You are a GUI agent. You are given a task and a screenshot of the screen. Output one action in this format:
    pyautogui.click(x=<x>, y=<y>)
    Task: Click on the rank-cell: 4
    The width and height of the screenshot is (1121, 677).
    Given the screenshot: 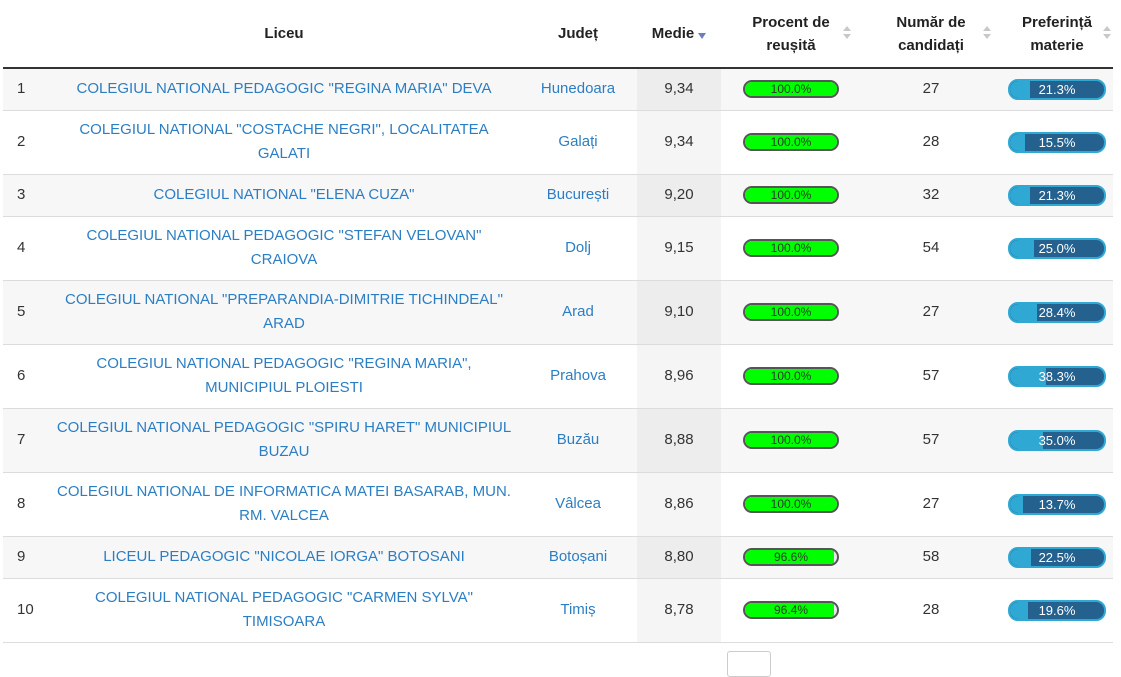 What is the action you would take?
    pyautogui.click(x=26, y=248)
    